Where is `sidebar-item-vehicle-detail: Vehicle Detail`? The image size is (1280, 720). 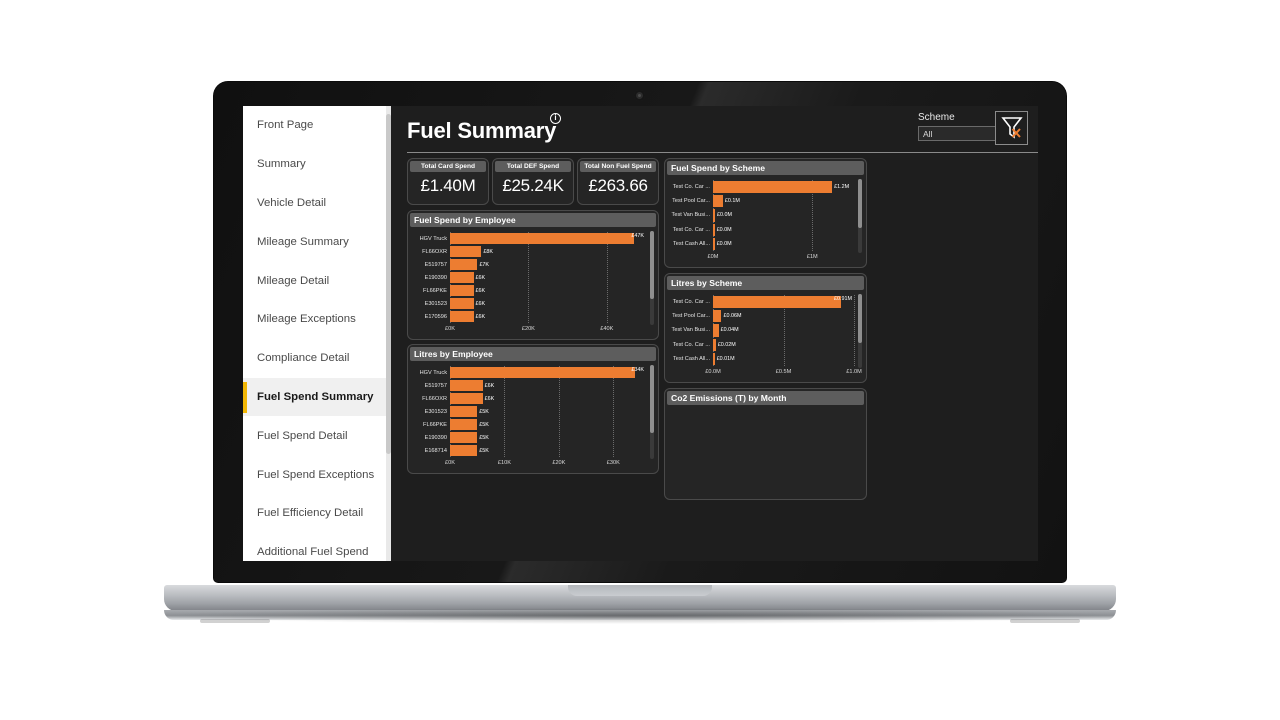
sidebar-item-vehicle-detail: Vehicle Detail is located at coordinates (317, 203).